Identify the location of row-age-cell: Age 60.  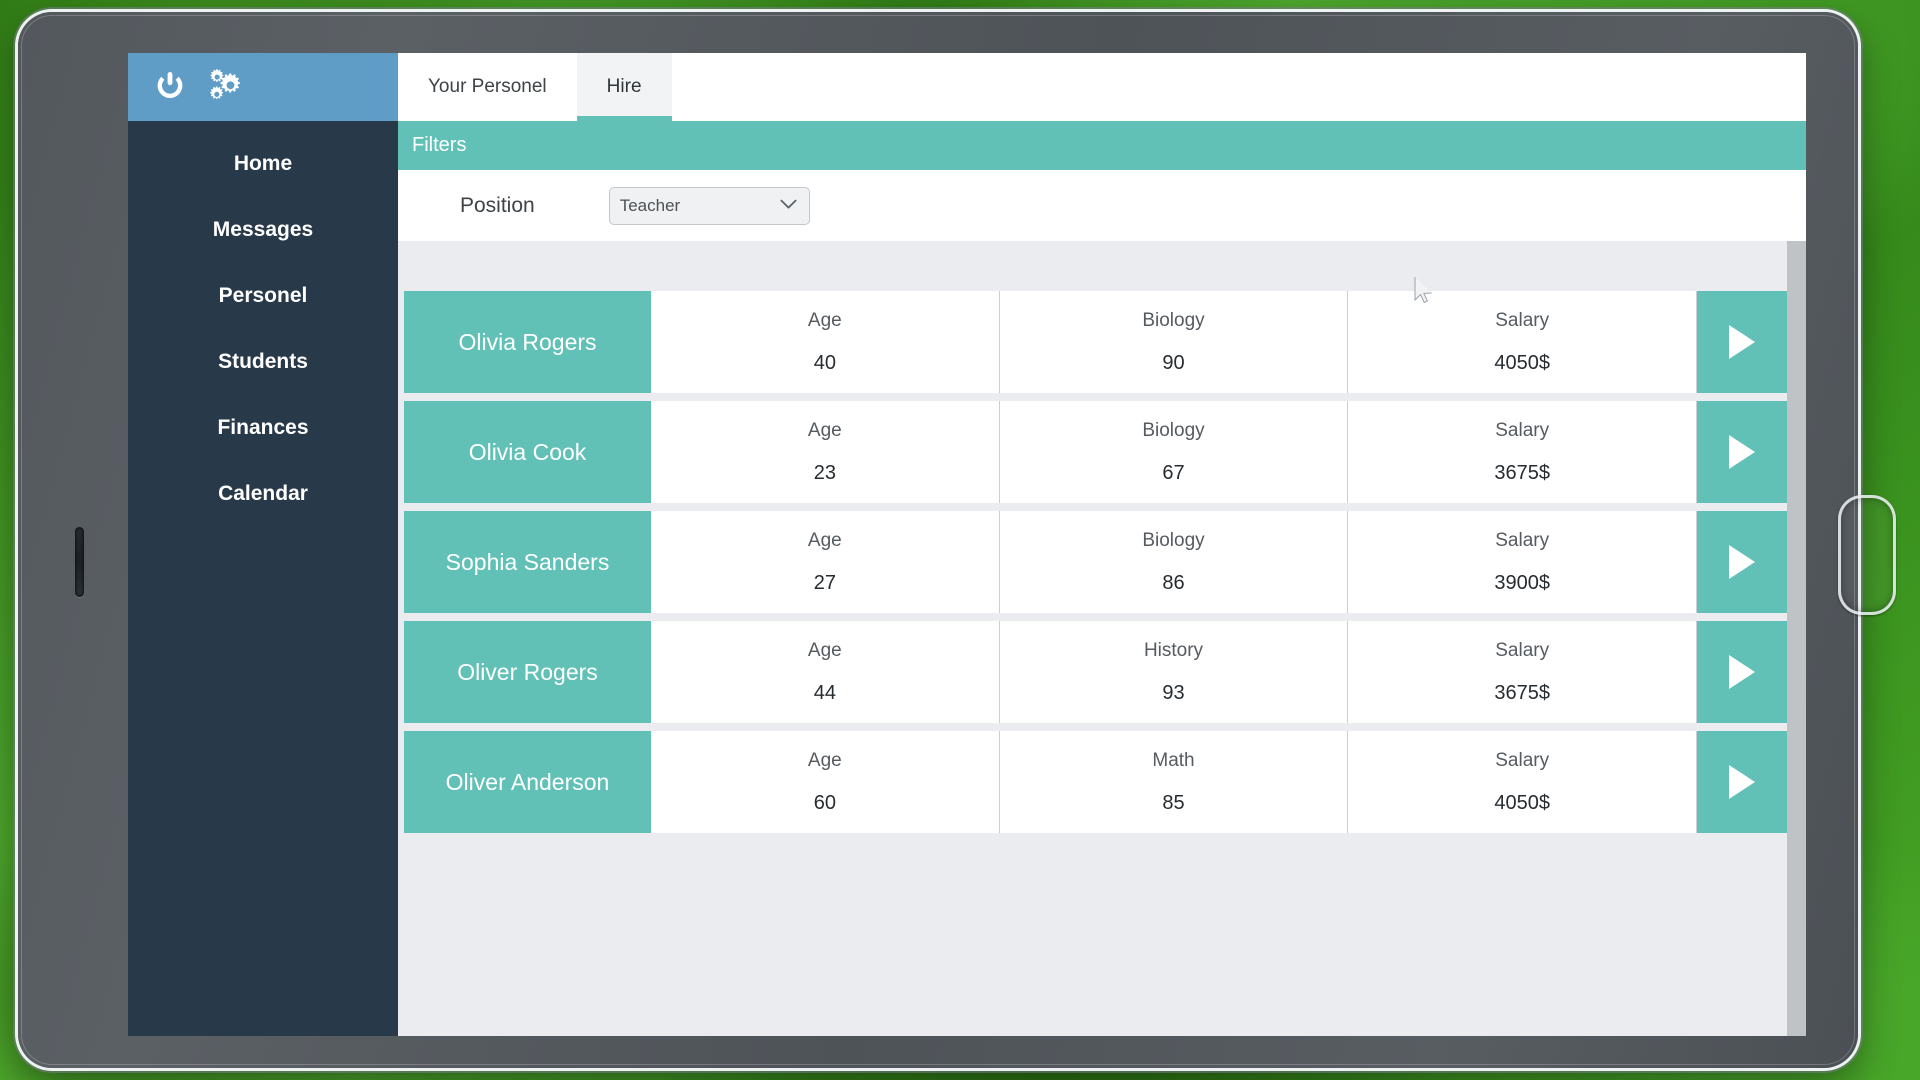
(825, 782).